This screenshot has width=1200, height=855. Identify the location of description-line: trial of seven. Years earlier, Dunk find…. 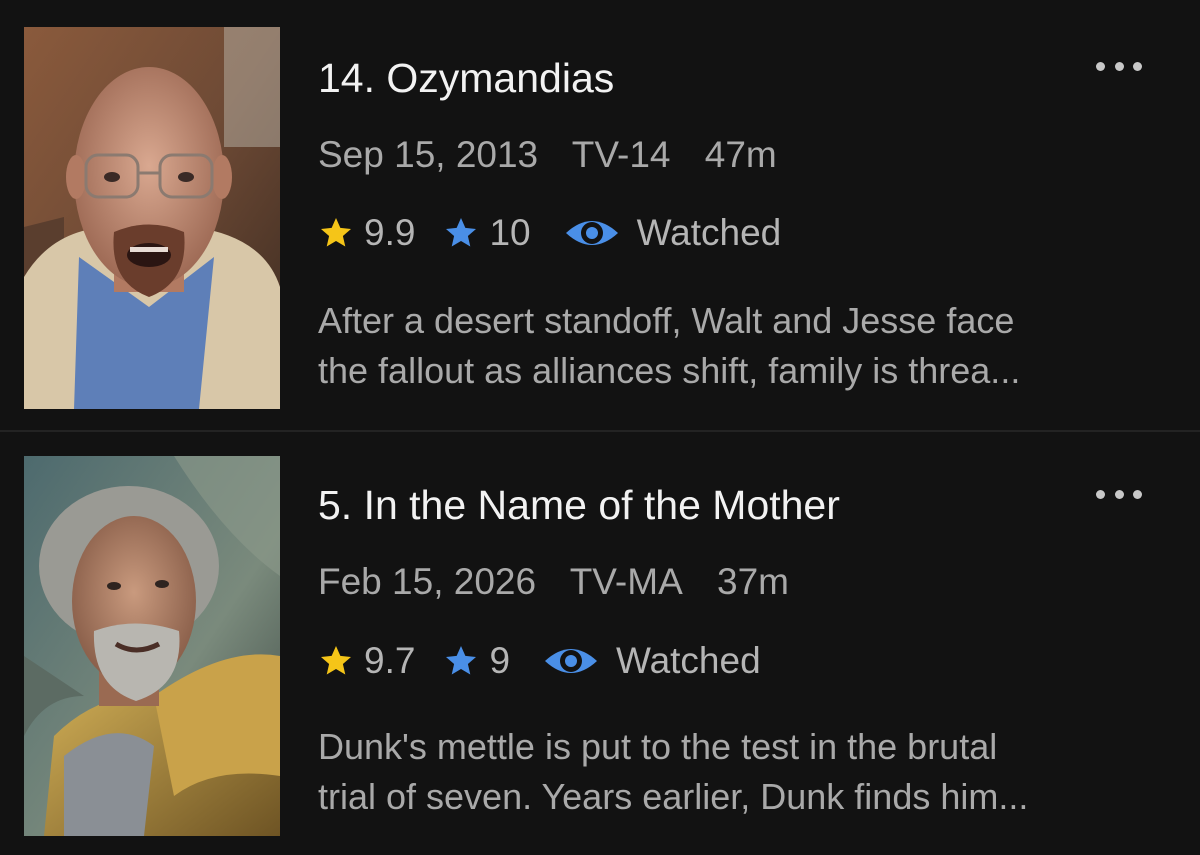
(673, 796).